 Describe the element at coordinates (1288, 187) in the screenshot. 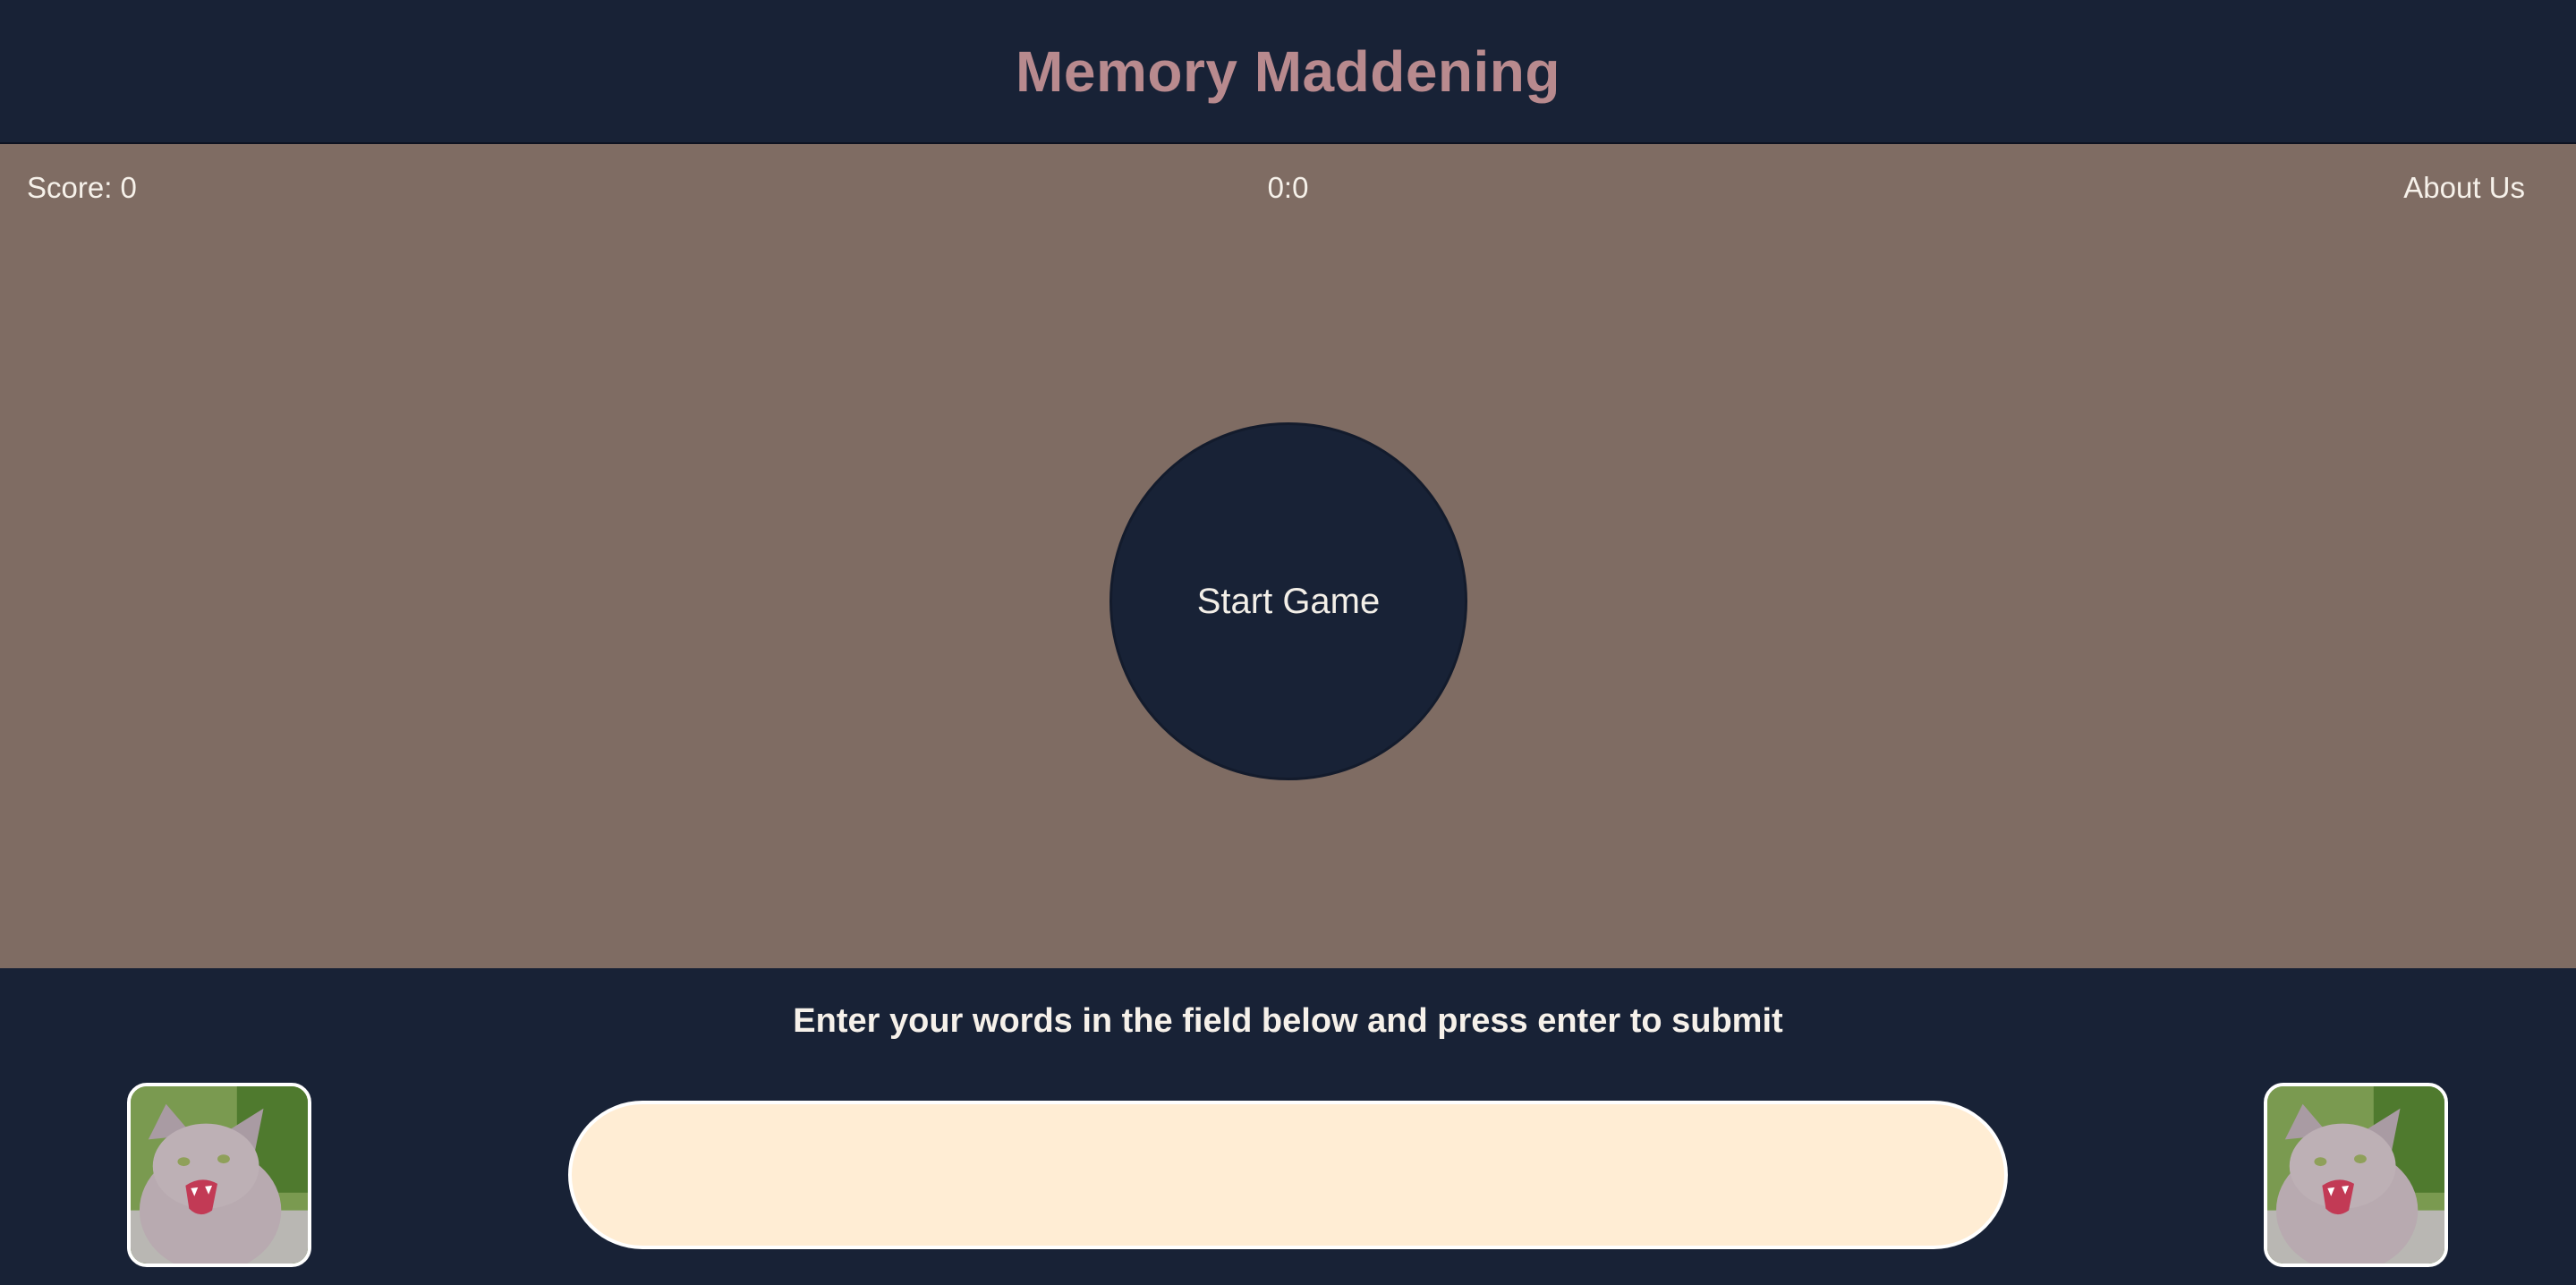

I see `timer-display: 0:0` at that location.